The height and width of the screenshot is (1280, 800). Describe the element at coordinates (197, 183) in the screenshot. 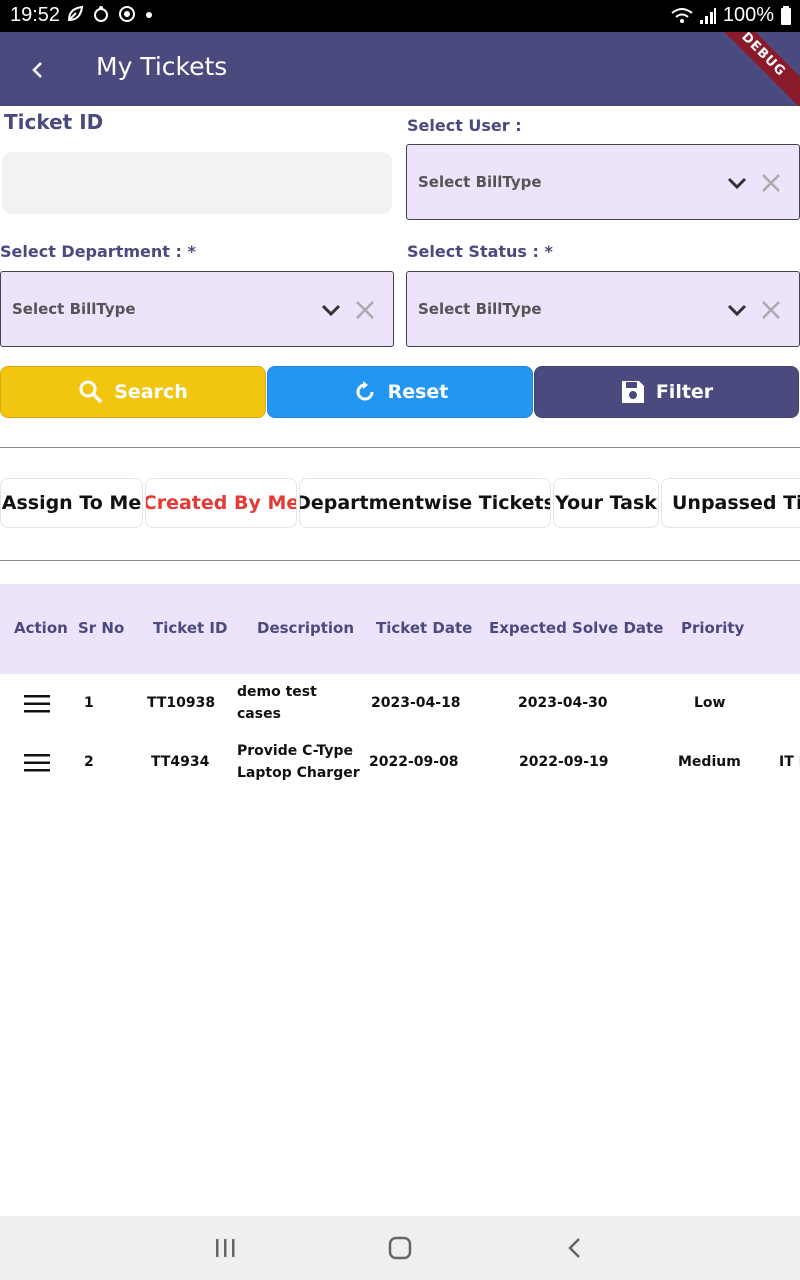

I see `ticket-id-input` at that location.